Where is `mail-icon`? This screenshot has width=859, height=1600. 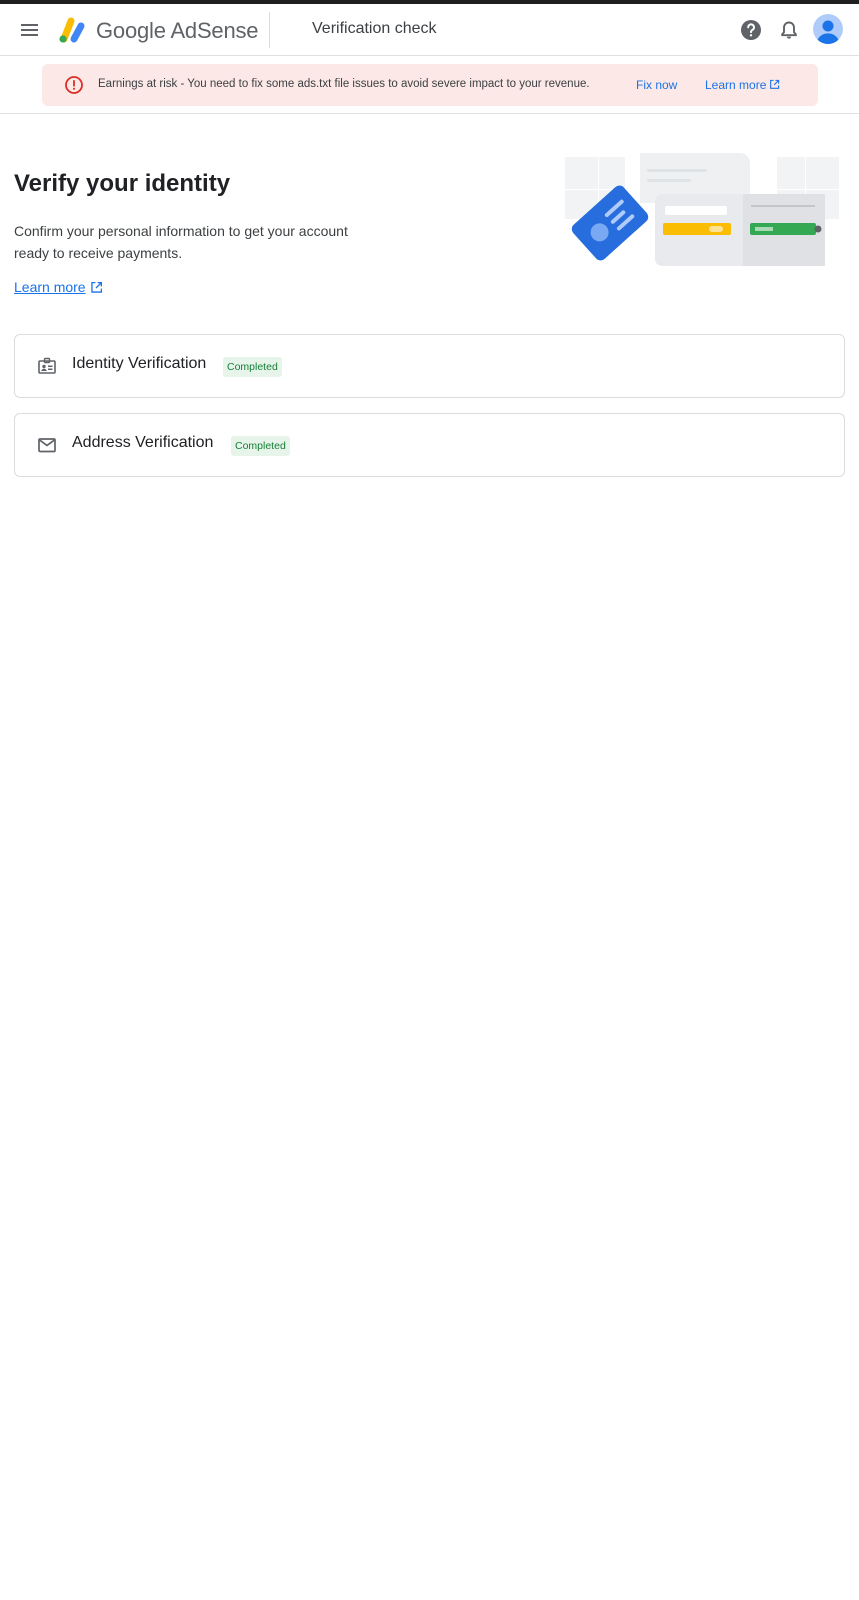 mail-icon is located at coordinates (47, 445).